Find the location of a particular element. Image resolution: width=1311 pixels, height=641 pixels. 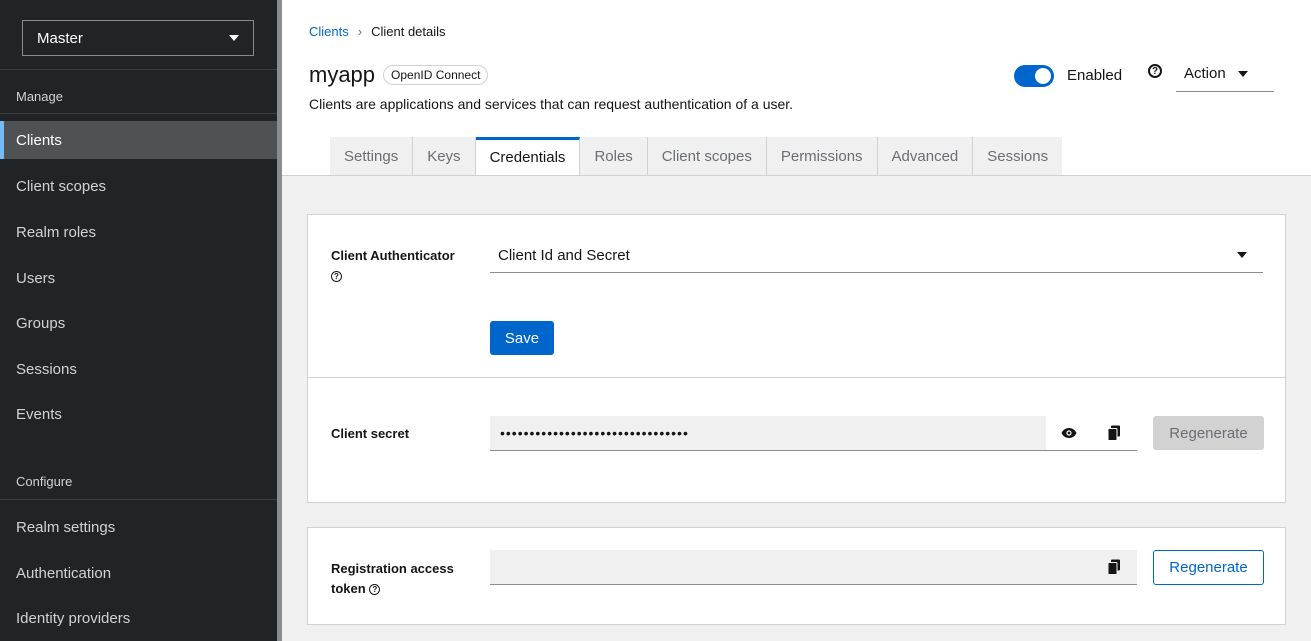

title-row: myapp OpenID Connect is located at coordinates (399, 75).